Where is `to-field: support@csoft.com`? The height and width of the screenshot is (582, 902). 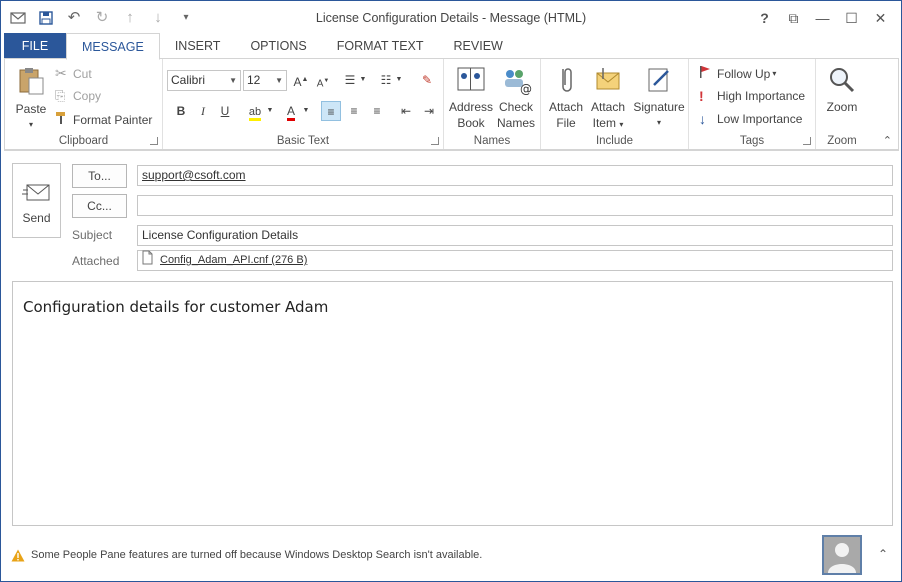
to-field: support@csoft.com is located at coordinates (515, 175).